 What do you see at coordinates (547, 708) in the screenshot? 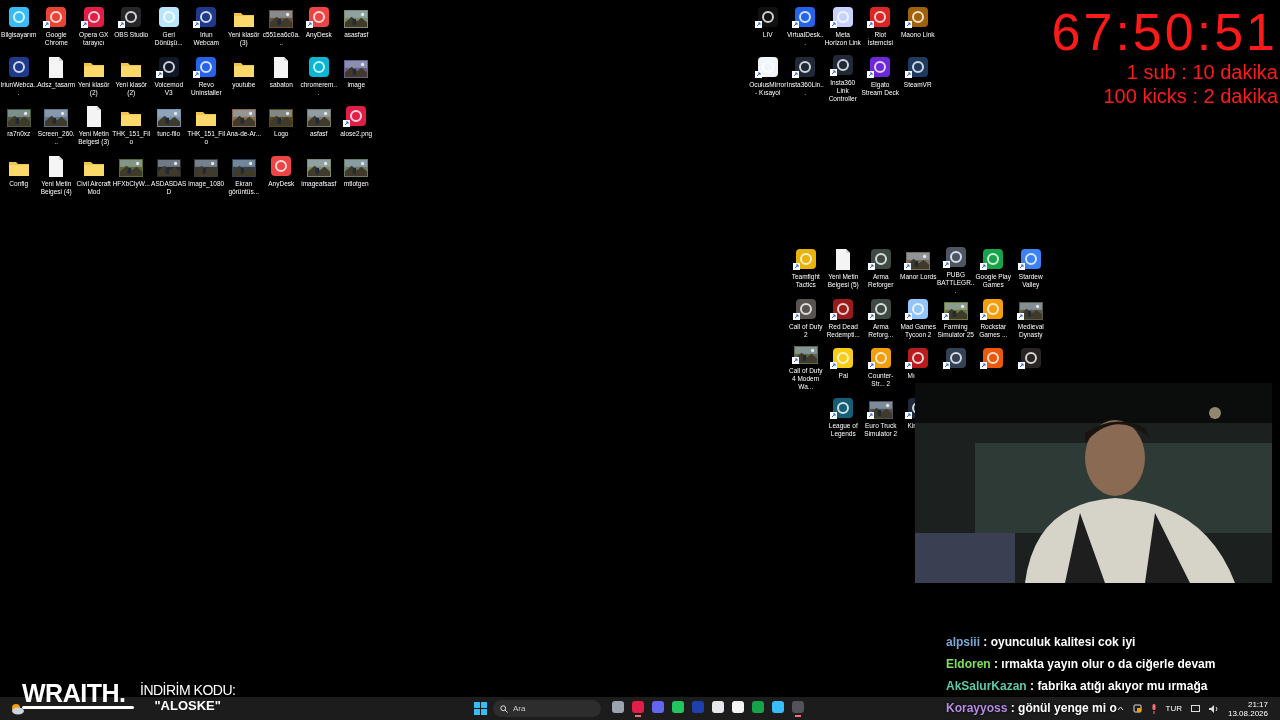
I see `search-field: Ara` at bounding box center [547, 708].